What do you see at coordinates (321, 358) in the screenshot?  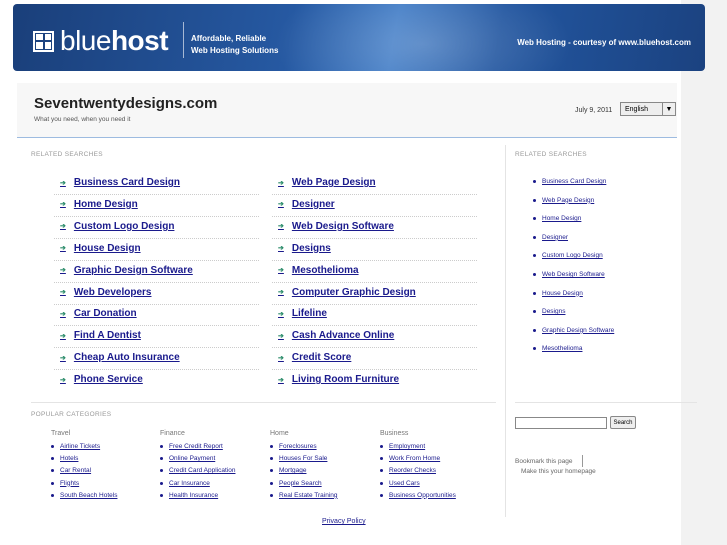 I see `related-search-label: Credit Score` at bounding box center [321, 358].